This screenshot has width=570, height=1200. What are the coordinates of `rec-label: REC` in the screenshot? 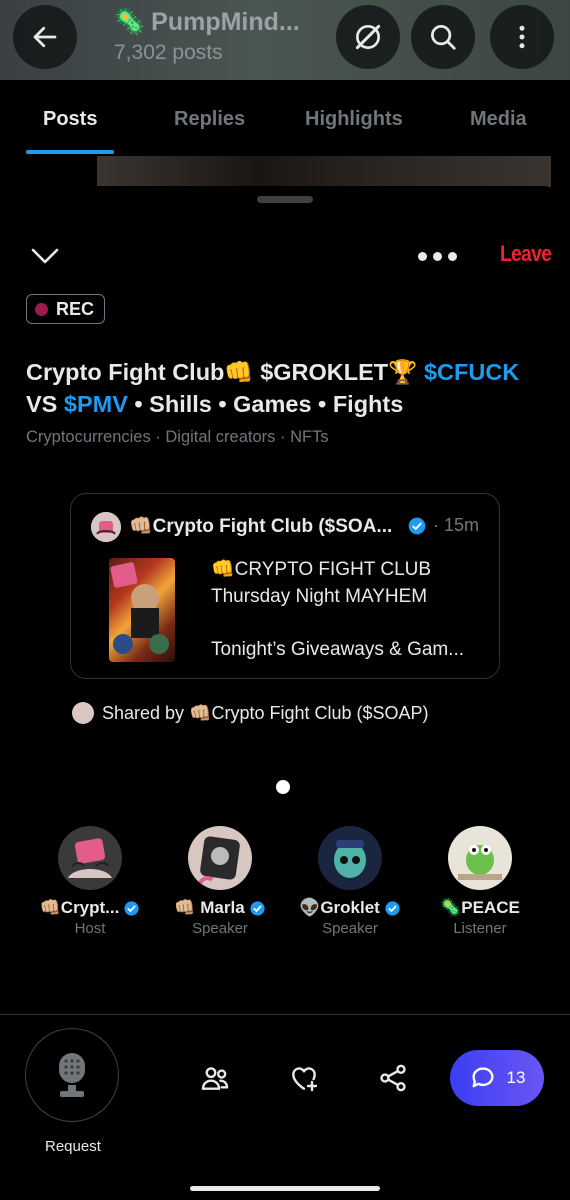 It's located at (75, 308).